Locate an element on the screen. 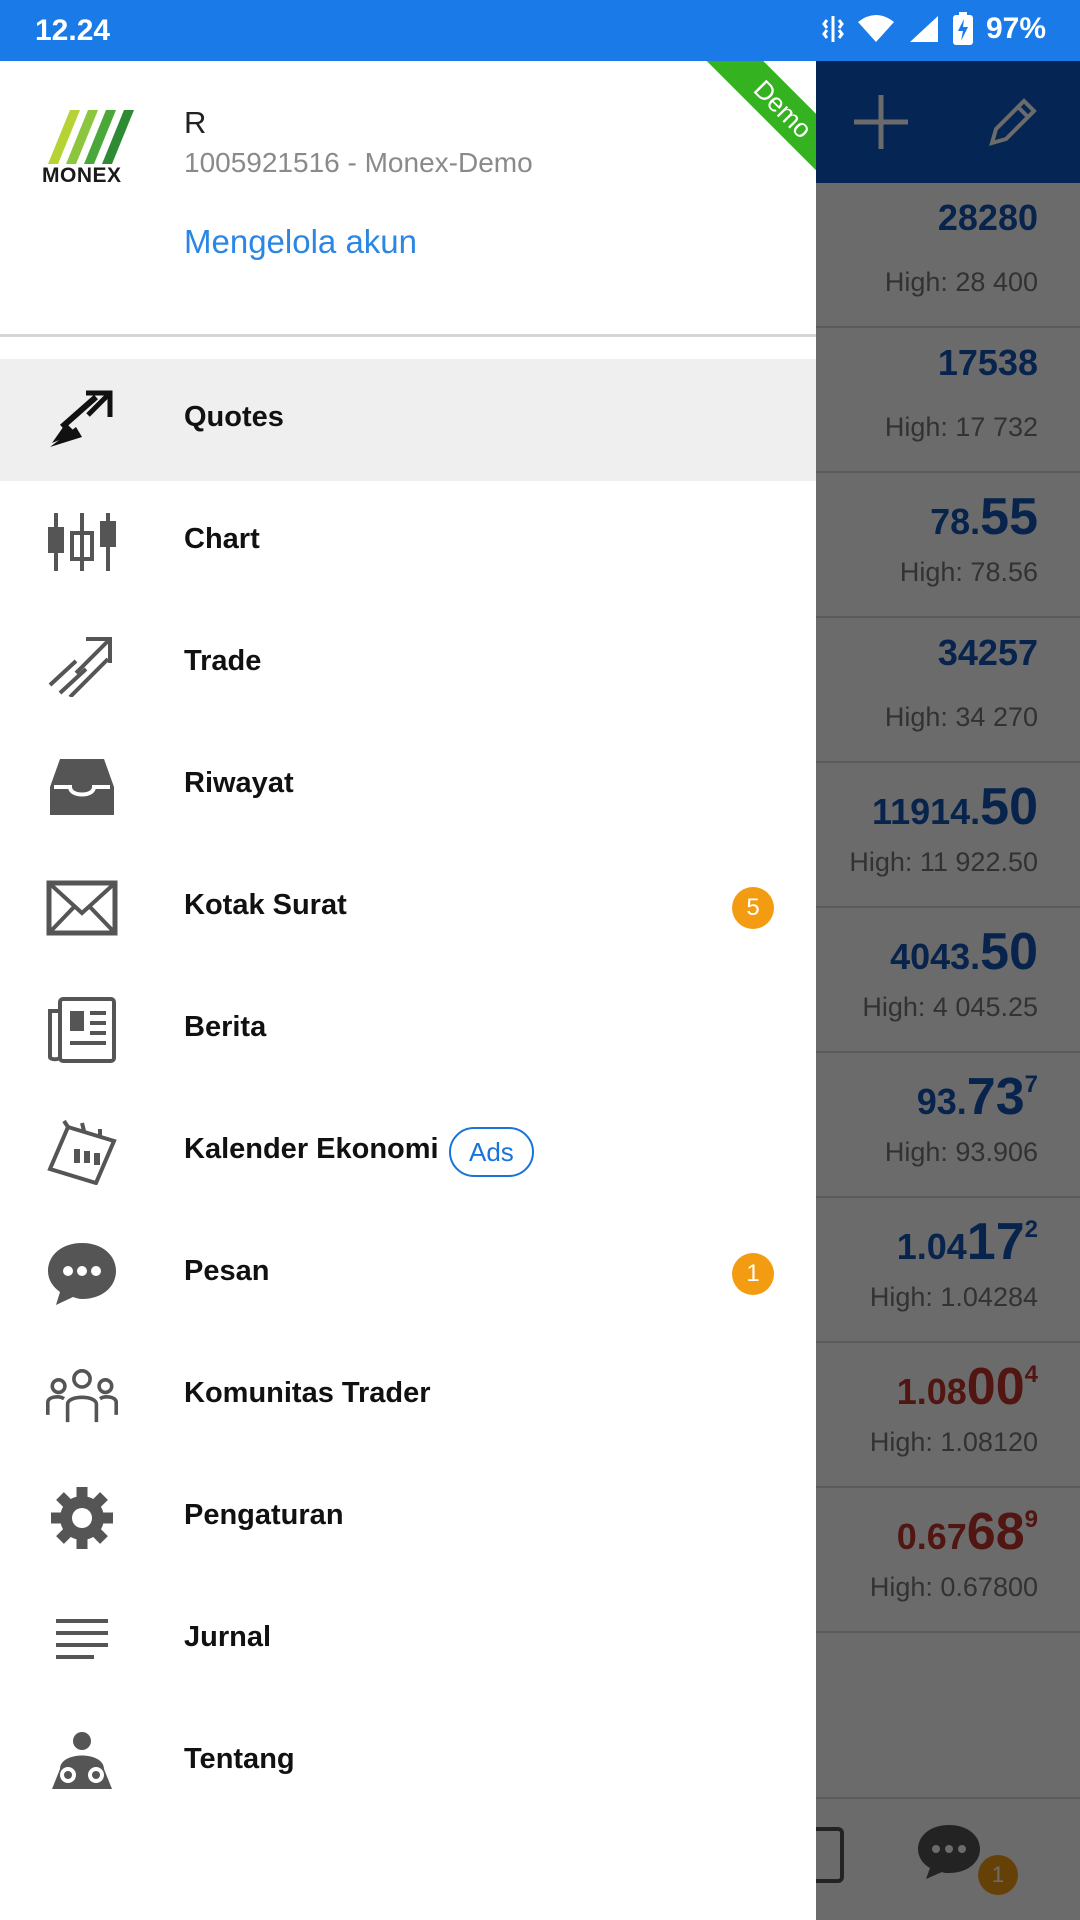 This screenshot has height=1920, width=1080. menu-item-about: Tentang is located at coordinates (408, 1762).